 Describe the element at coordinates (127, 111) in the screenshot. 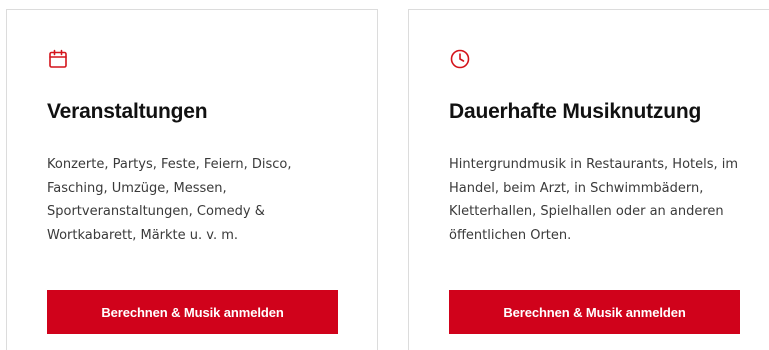

I see `card-title: Veranstaltungen` at that location.